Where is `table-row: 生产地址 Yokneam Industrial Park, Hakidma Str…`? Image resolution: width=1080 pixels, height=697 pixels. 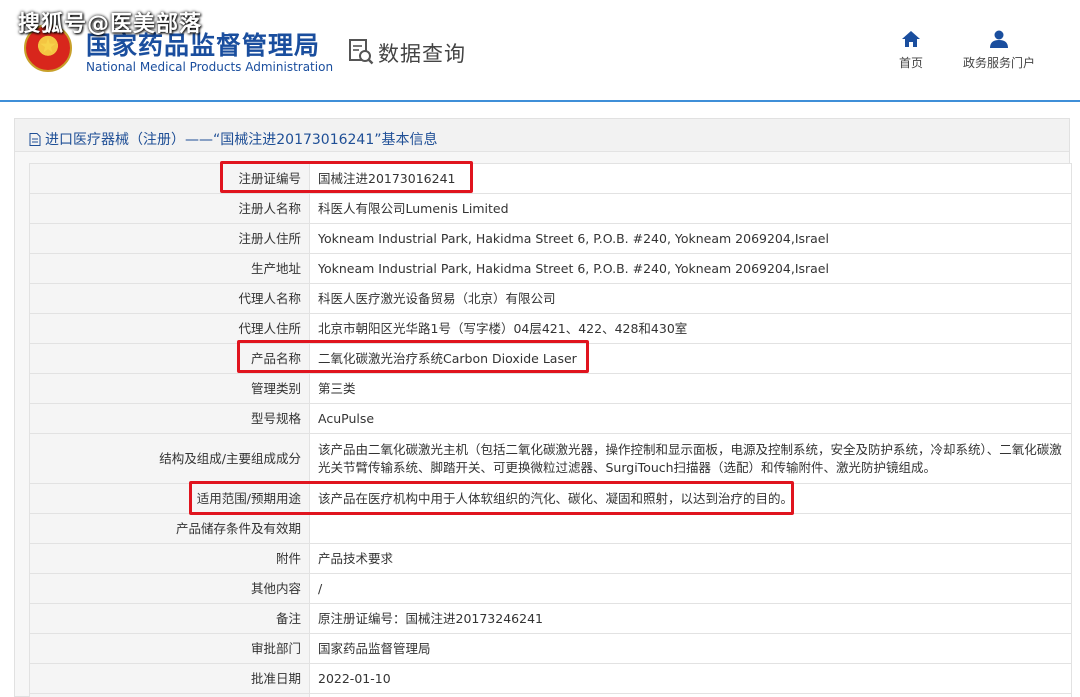
table-row: 生产地址 Yokneam Industrial Park, Hakidma Str… is located at coordinates (550, 268).